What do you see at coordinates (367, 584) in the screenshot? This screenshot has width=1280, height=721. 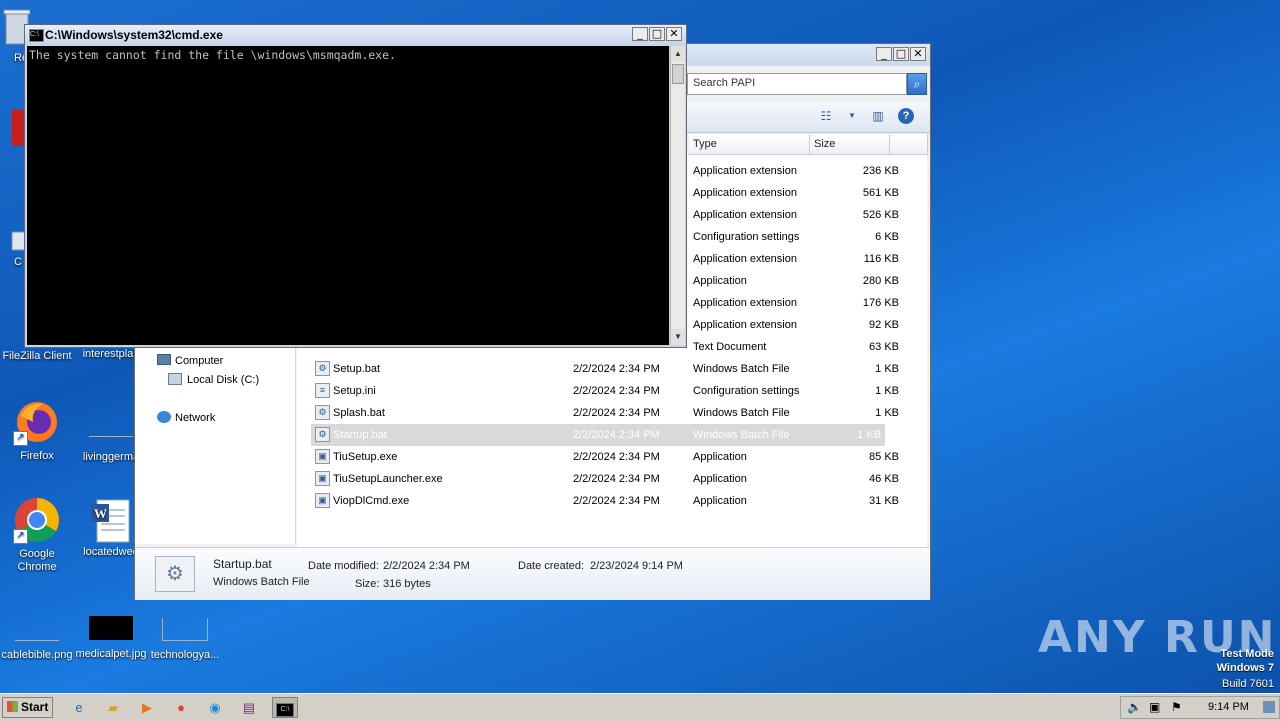 I see `details-size-label: Size:` at bounding box center [367, 584].